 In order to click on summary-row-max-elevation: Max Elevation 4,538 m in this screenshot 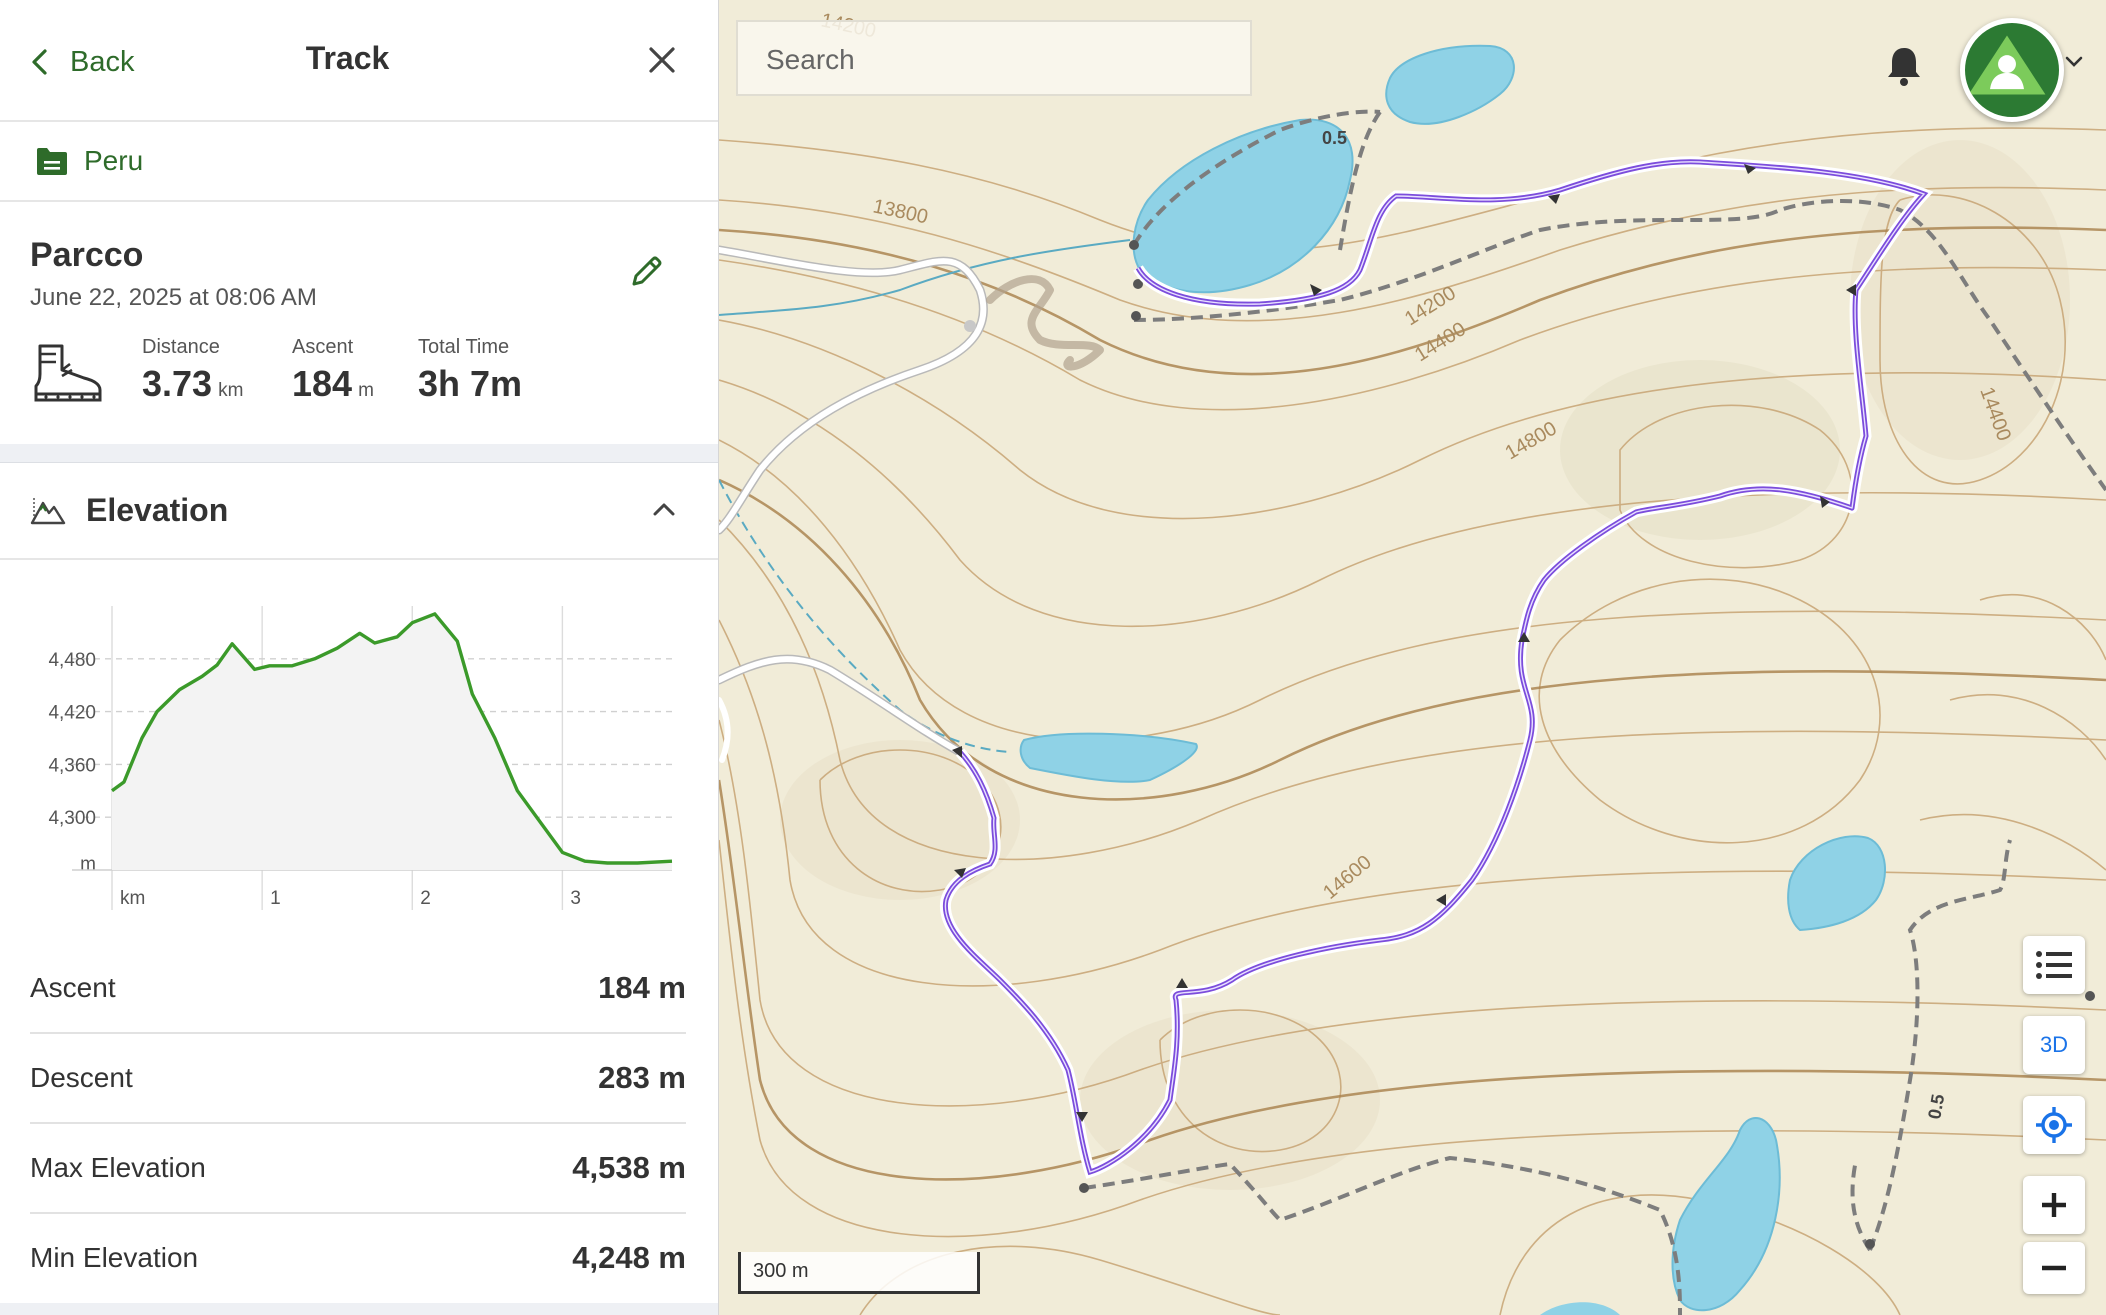, I will do `click(358, 1169)`.